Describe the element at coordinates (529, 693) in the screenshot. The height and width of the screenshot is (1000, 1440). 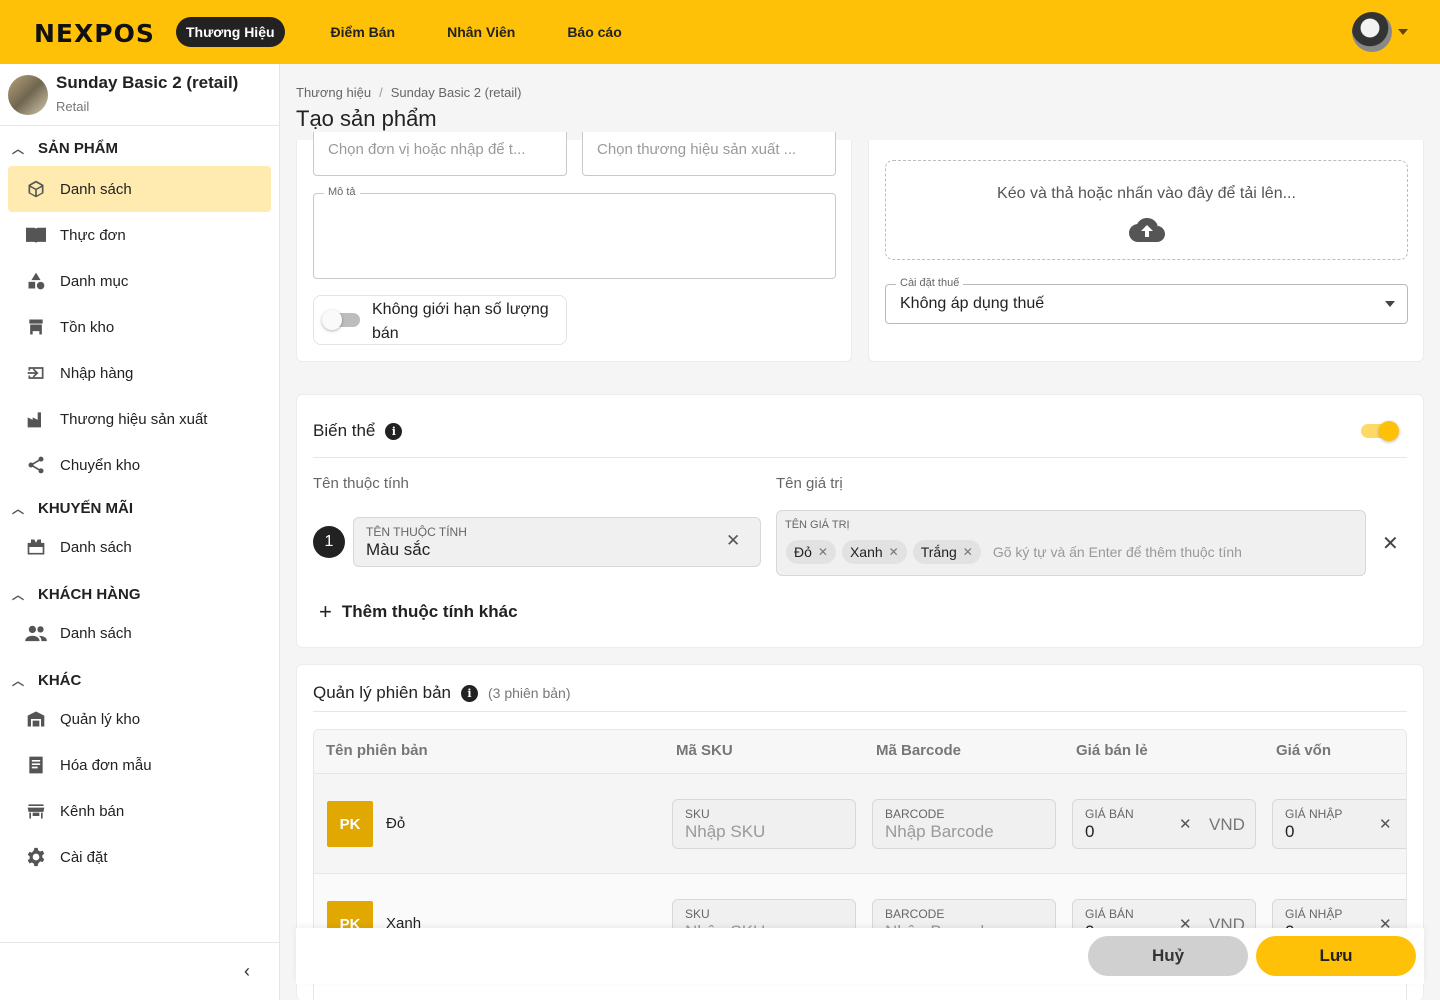
I see `versions-count: (3 phiên bản)` at that location.